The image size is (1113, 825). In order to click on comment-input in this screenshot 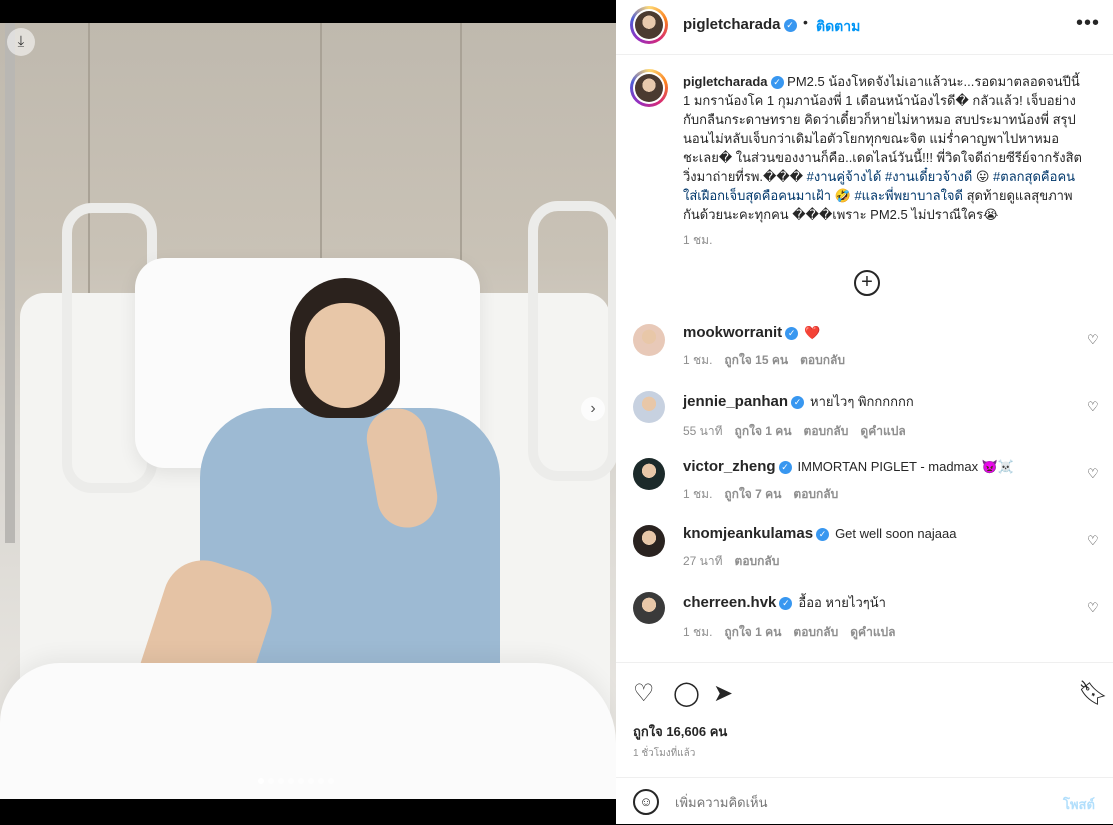, I will do `click(850, 802)`.